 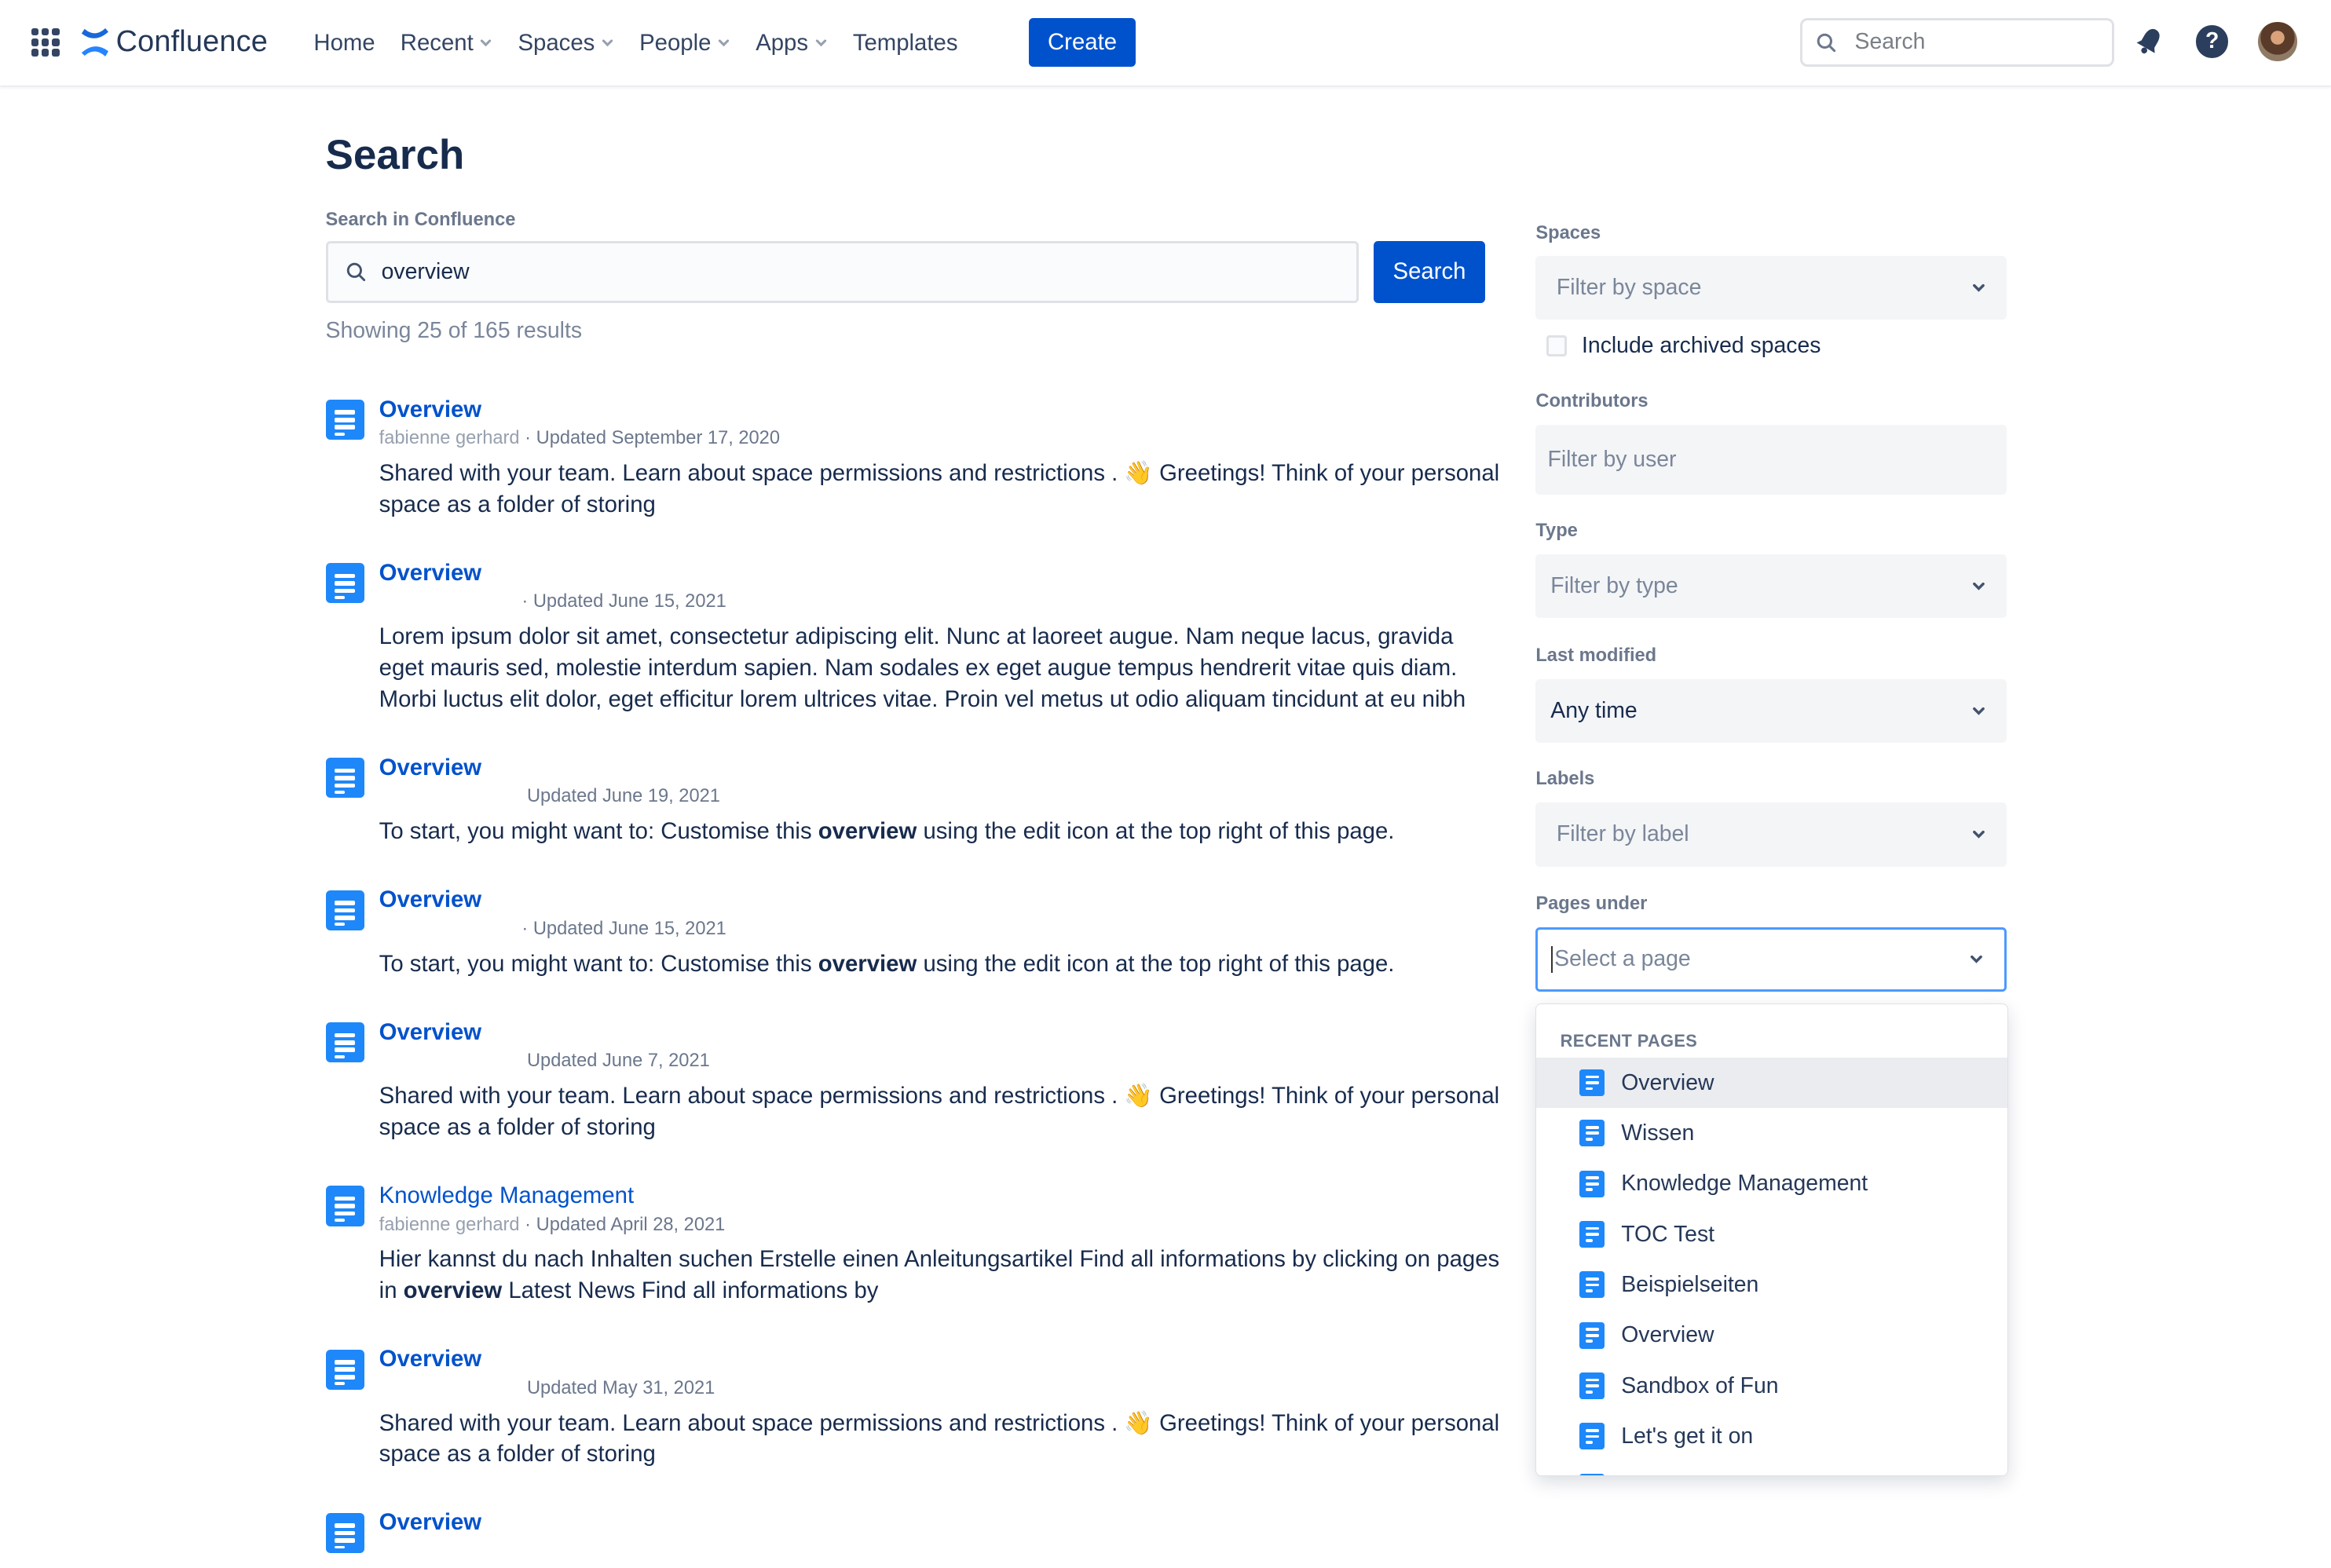 I want to click on pages-under-select: Select a page, so click(x=1771, y=959).